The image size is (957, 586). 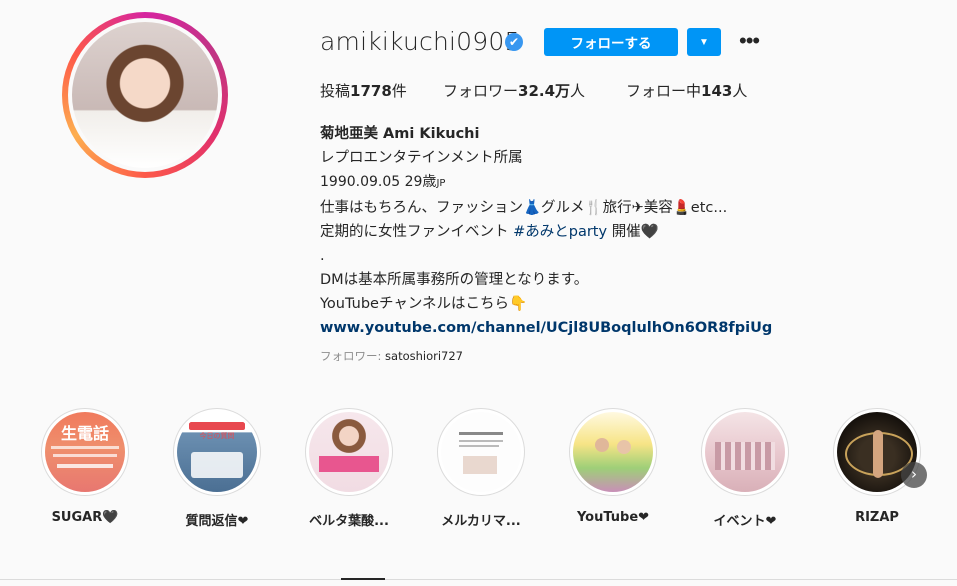 I want to click on bio-birthdate: 1990.09.05 29歳, so click(x=378, y=182).